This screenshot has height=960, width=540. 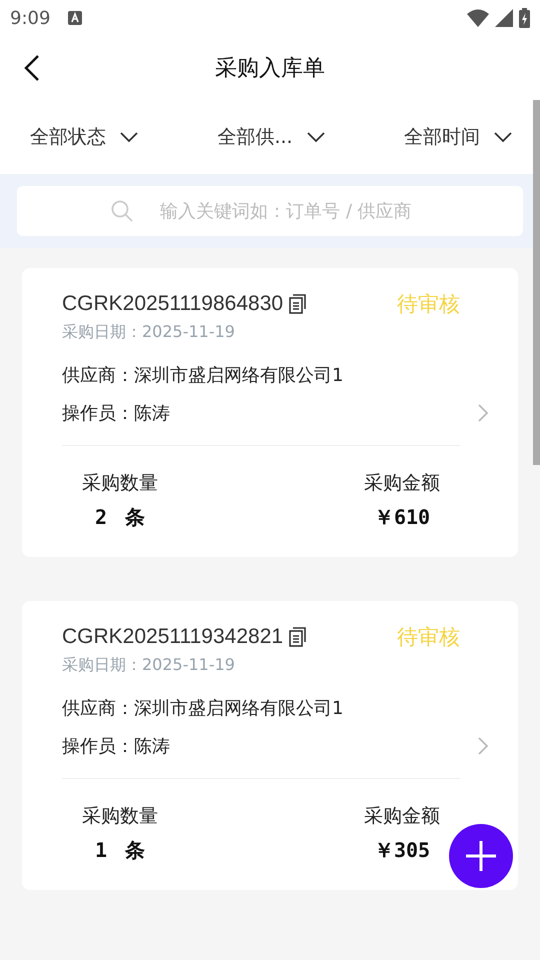 What do you see at coordinates (402, 850) in the screenshot?
I see `amount-value: ￥305` at bounding box center [402, 850].